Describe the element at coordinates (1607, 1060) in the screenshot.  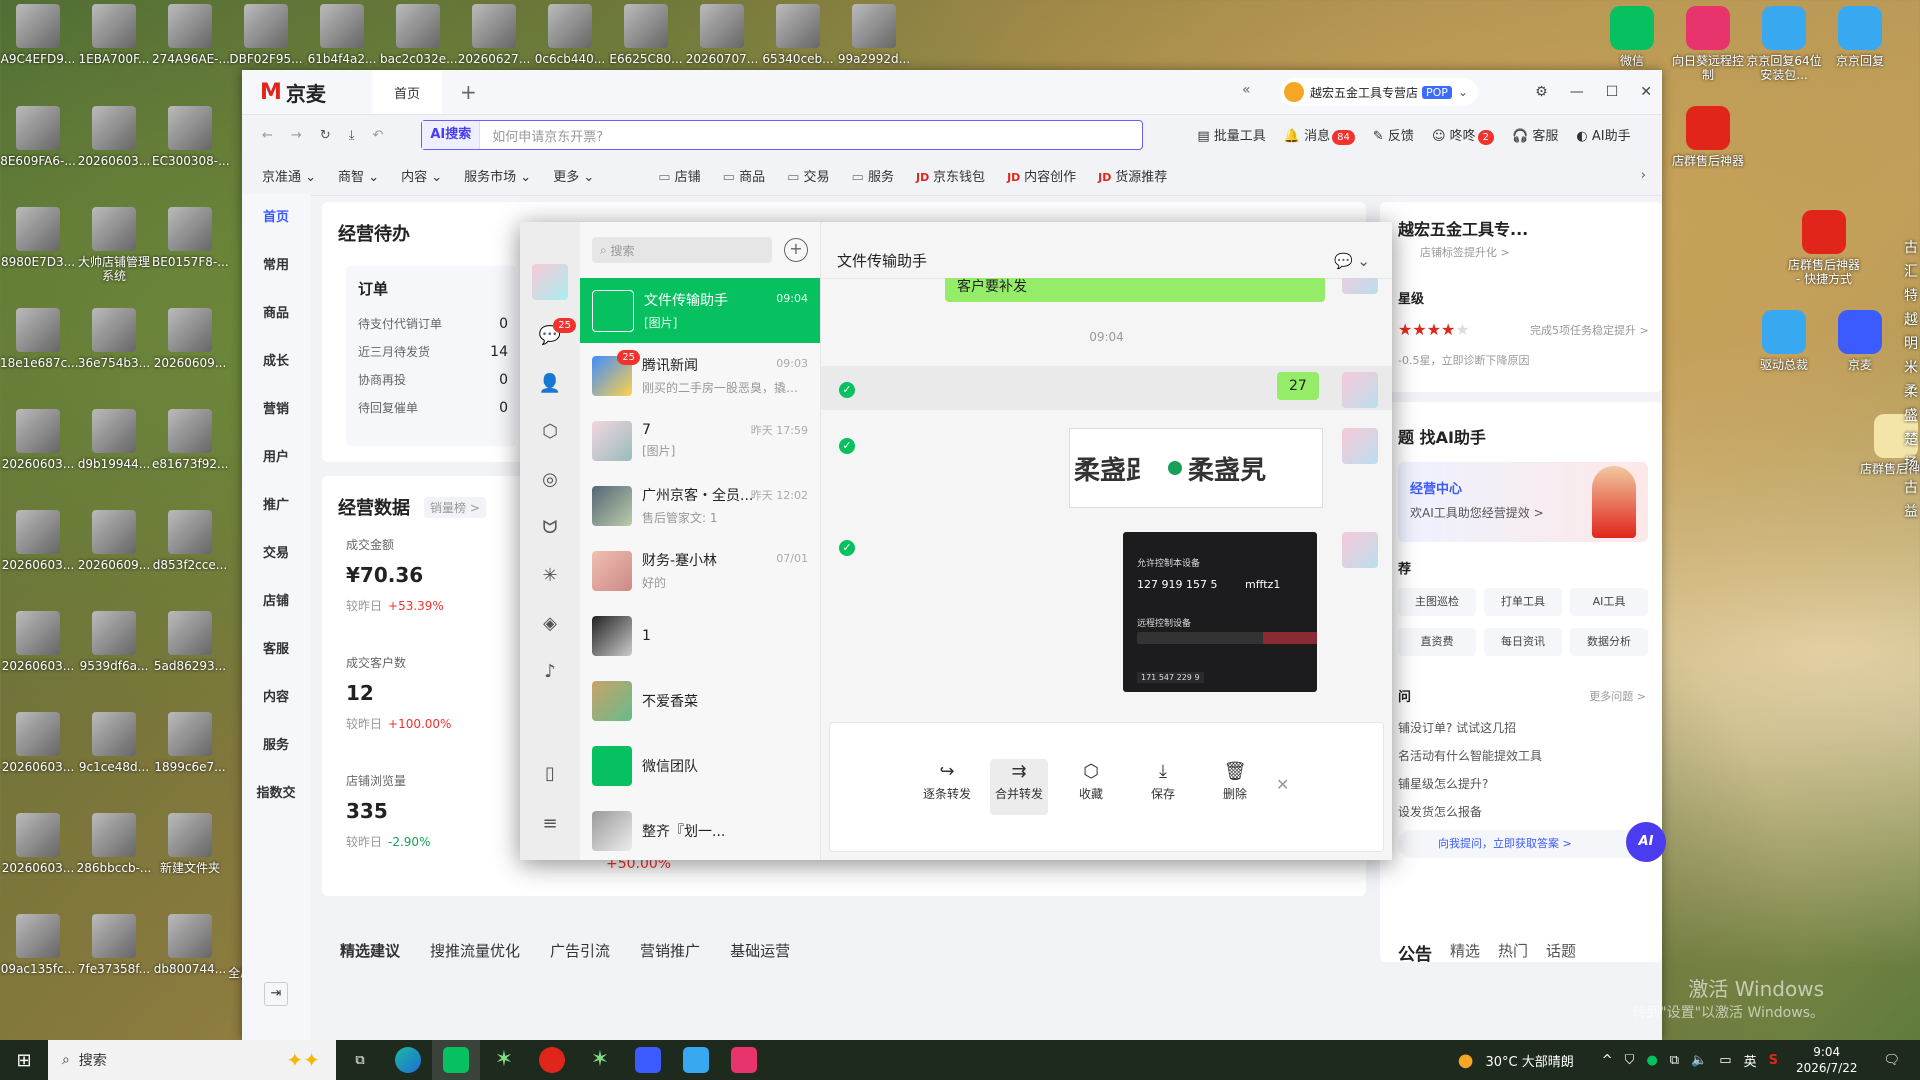
I see `tray-expand-icon: ^` at that location.